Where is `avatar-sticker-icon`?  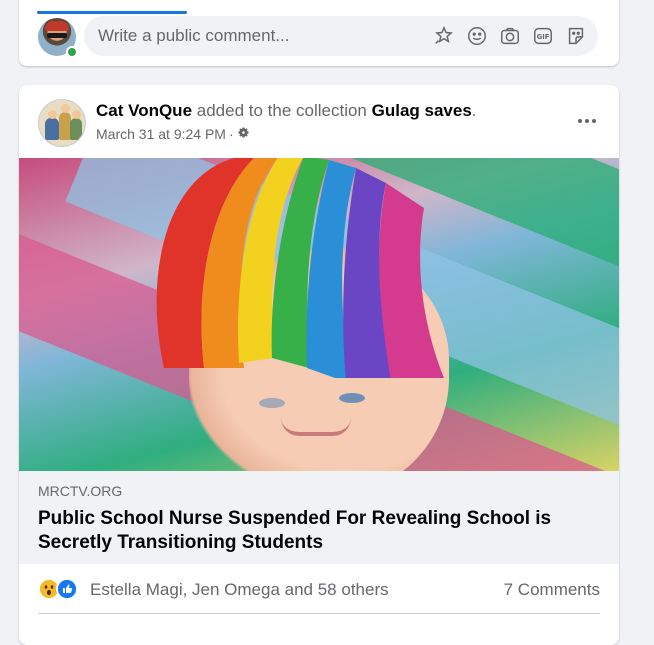 avatar-sticker-icon is located at coordinates (576, 36).